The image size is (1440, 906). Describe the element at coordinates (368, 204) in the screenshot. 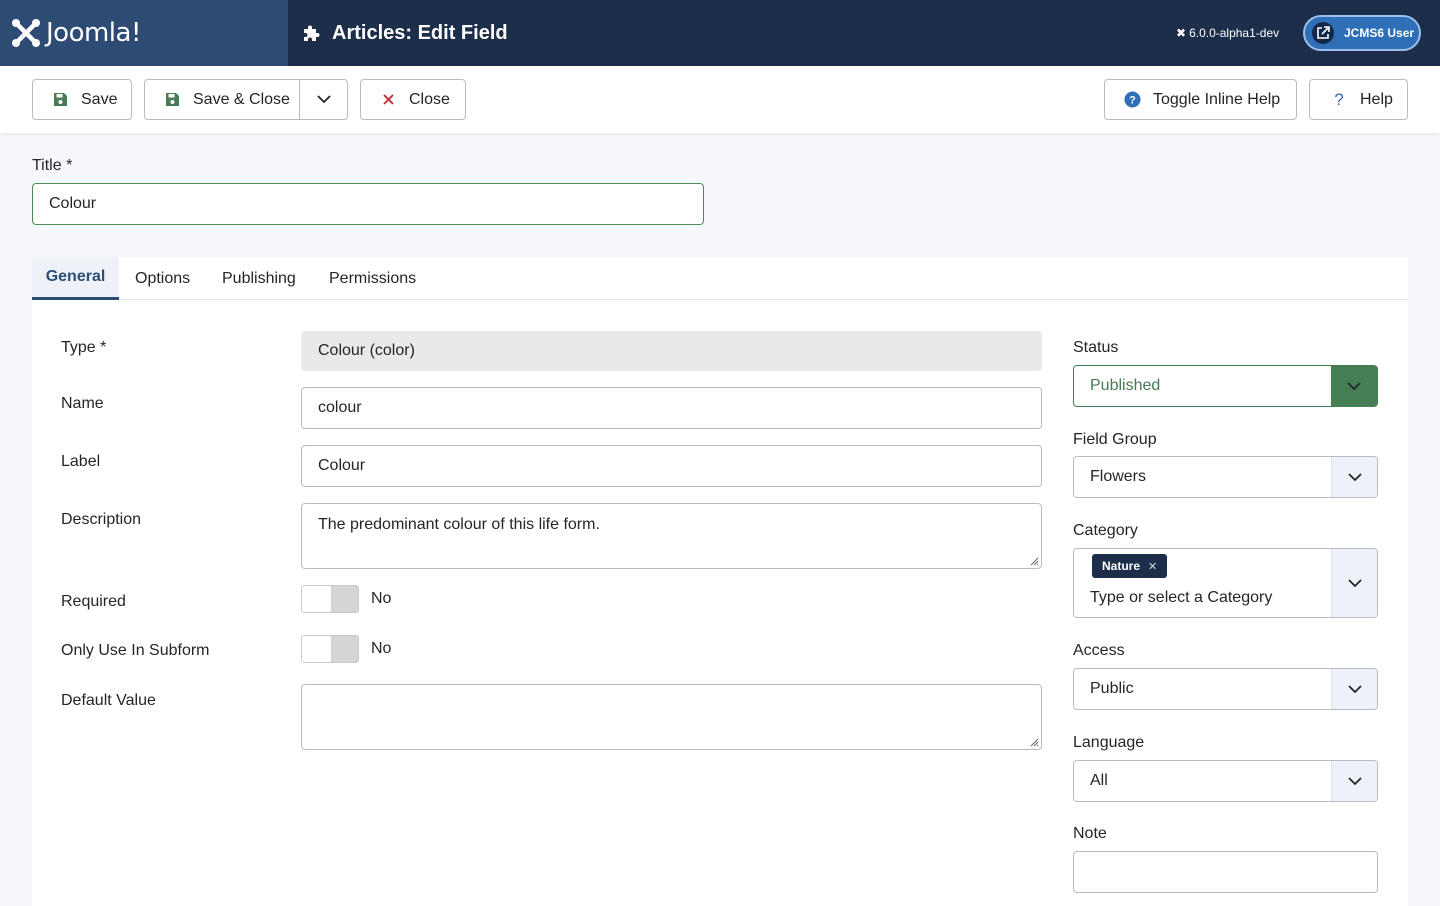

I see `title-input: Colour` at that location.